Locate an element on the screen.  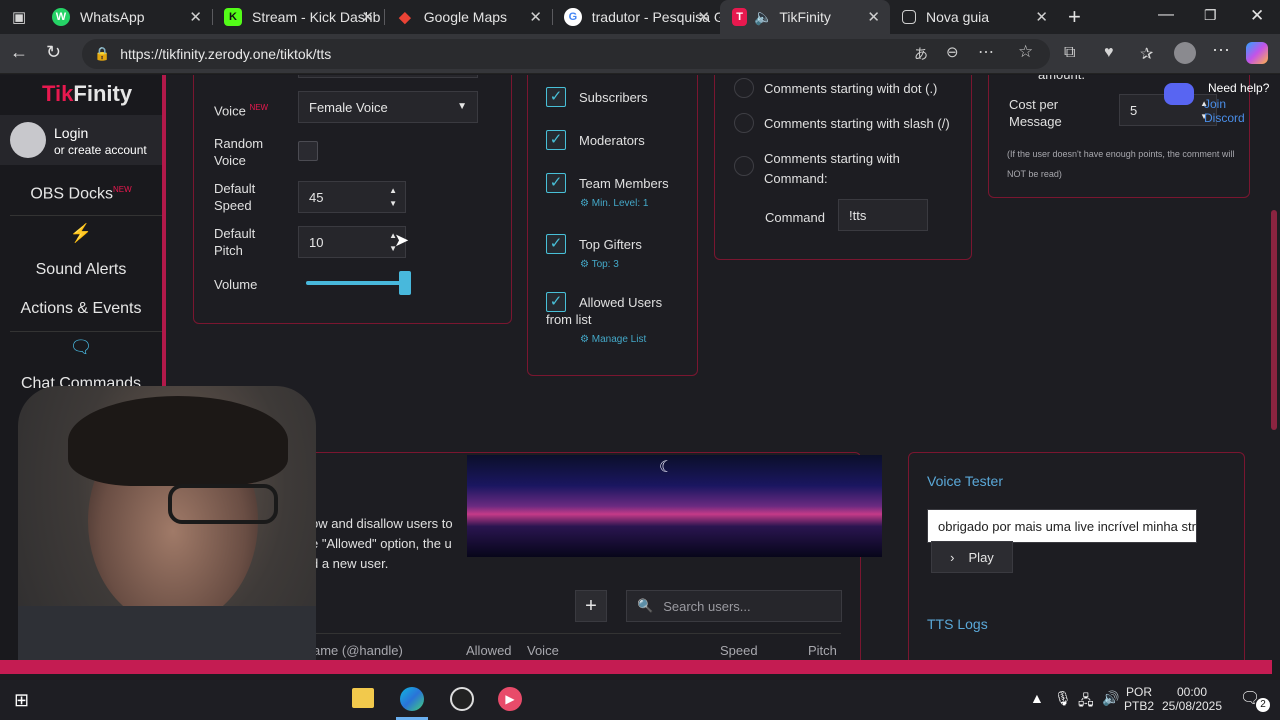
minimize-icon: — is located at coordinates (1166, 15).